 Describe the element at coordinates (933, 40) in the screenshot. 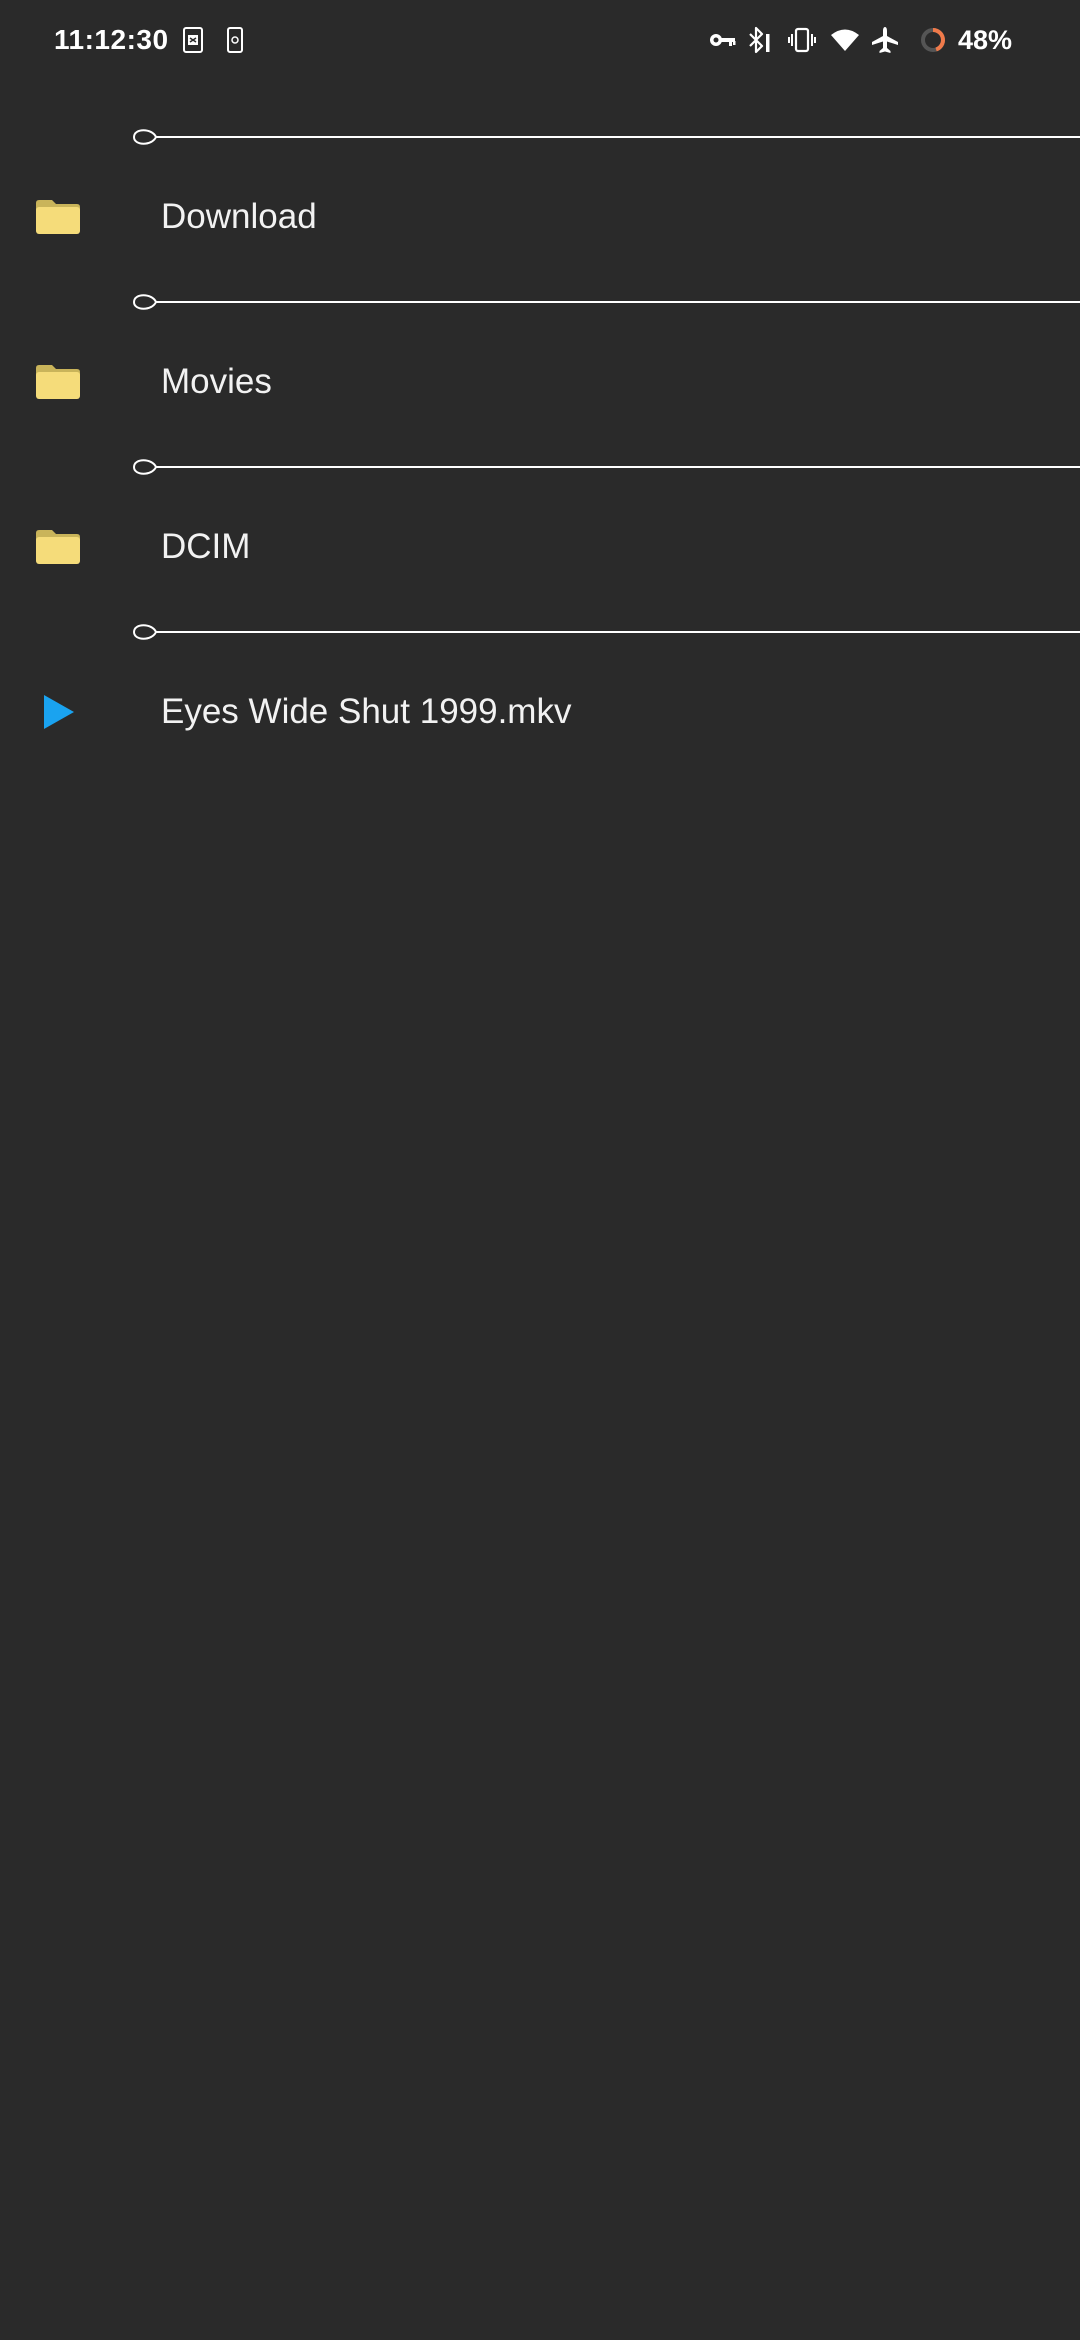

I see `battery-ring-icon` at that location.